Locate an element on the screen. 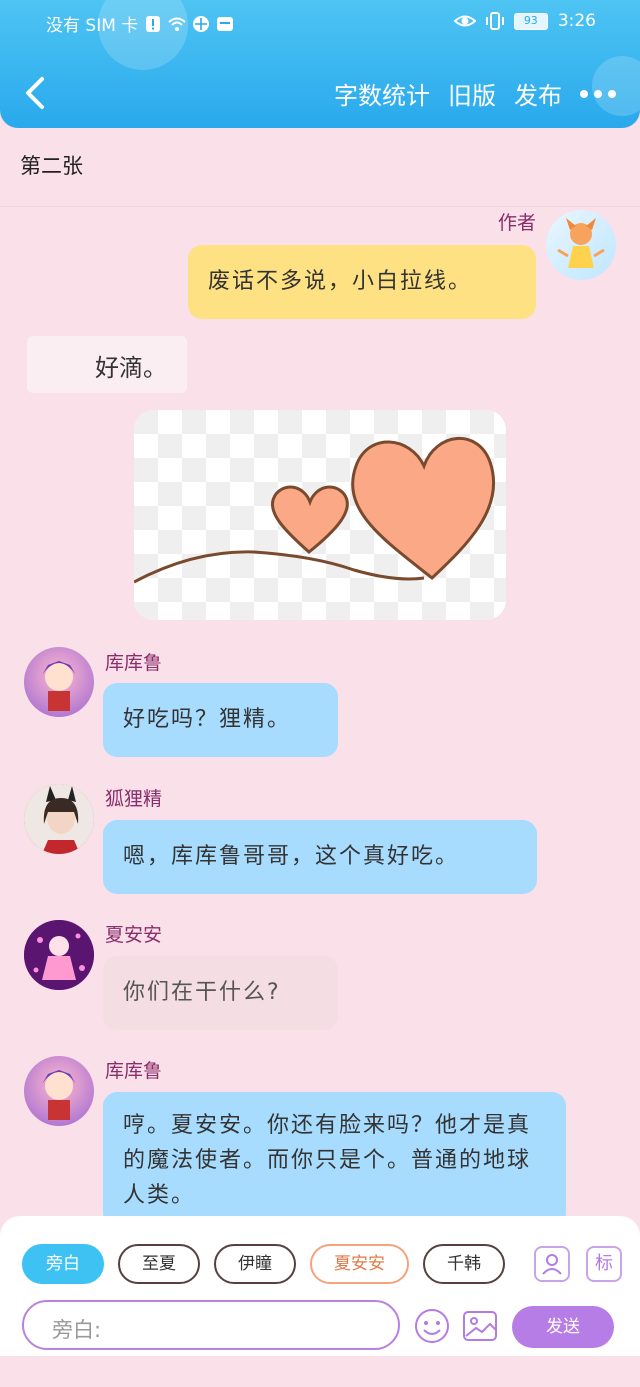 The image size is (640, 1387). status-bar: 没有 SIM 卡 93 3:26 is located at coordinates (320, 22).